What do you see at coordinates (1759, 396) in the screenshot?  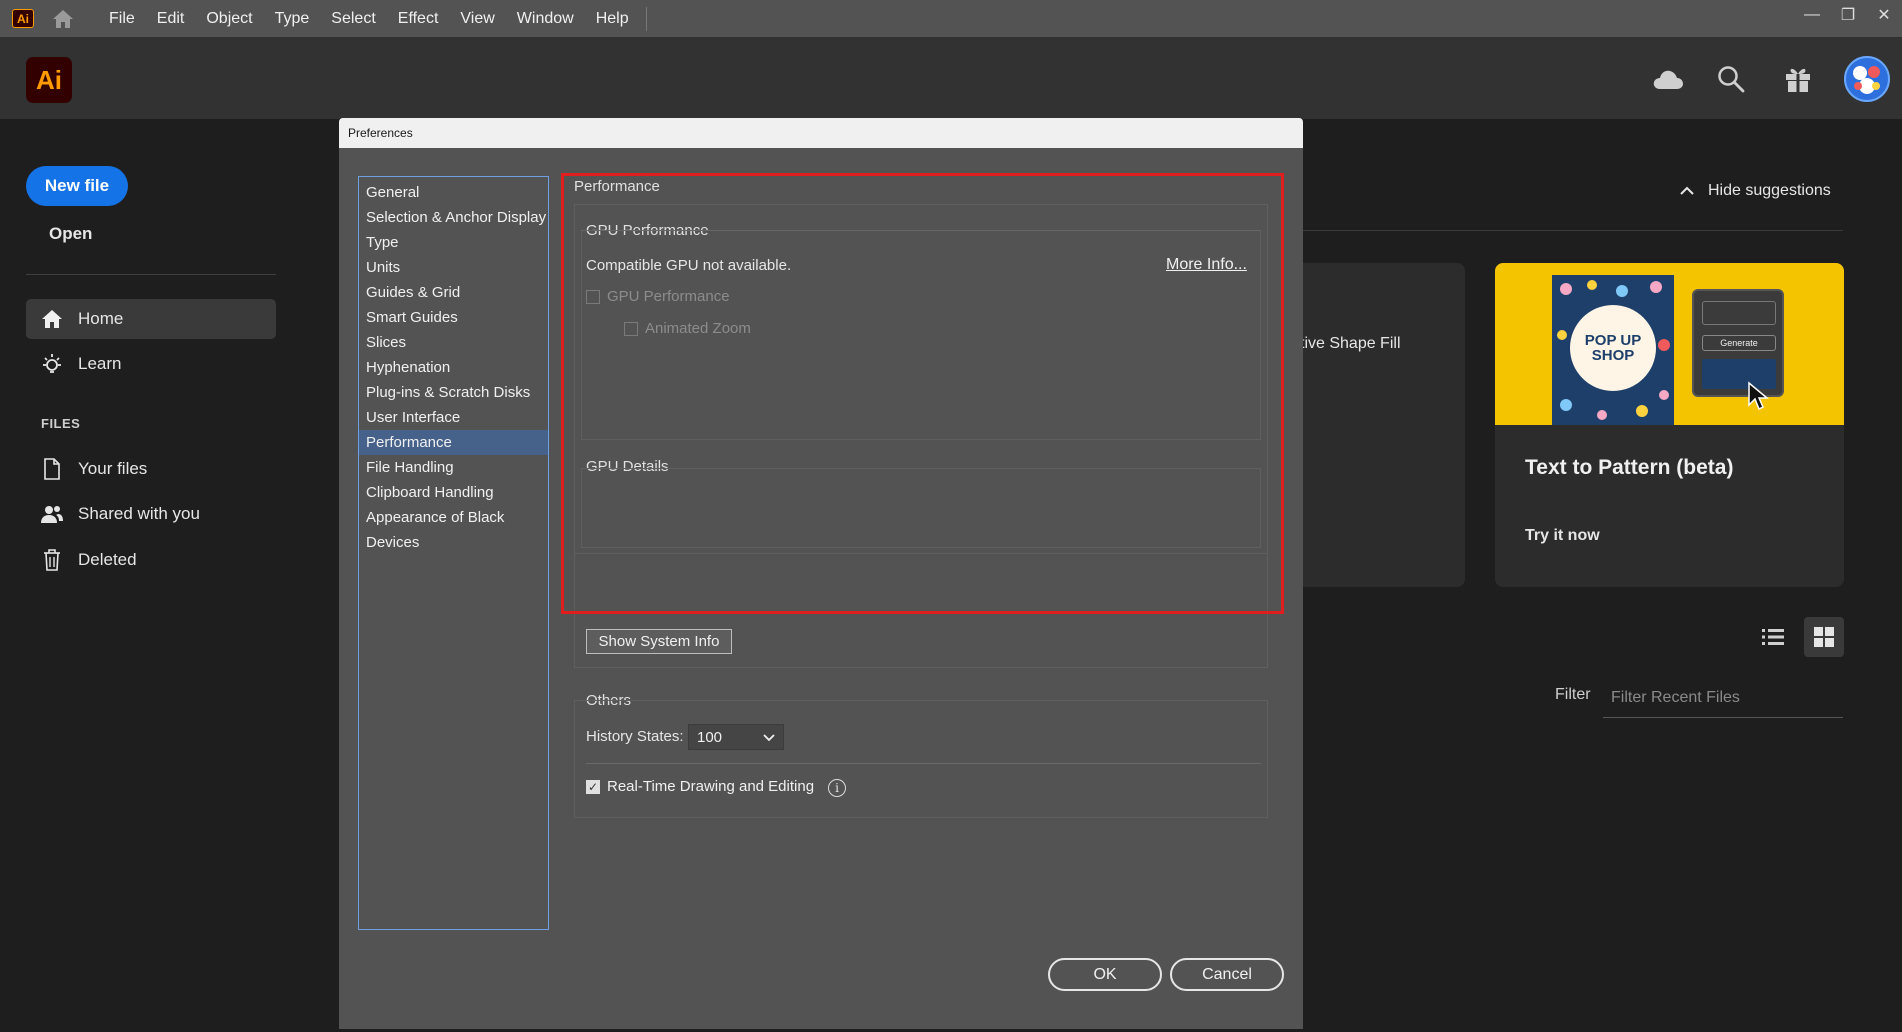 I see `cursor-icon` at bounding box center [1759, 396].